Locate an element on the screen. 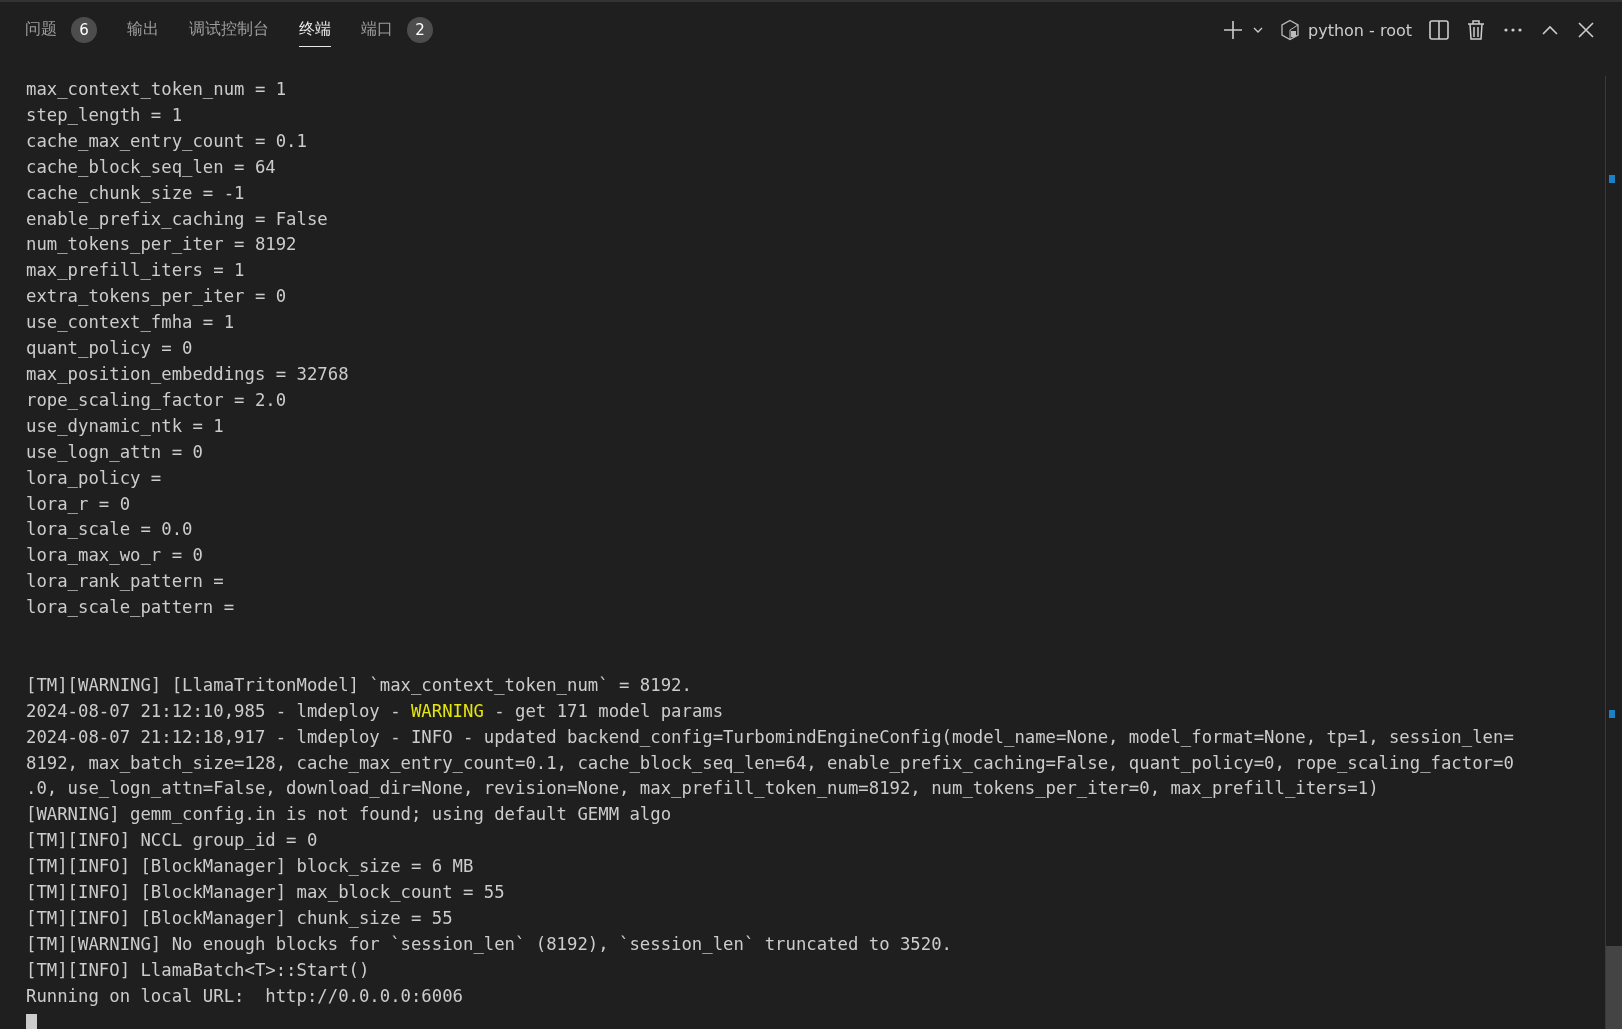  terminal-line: extra_tokens_per_iter = 0 is located at coordinates (156, 297).